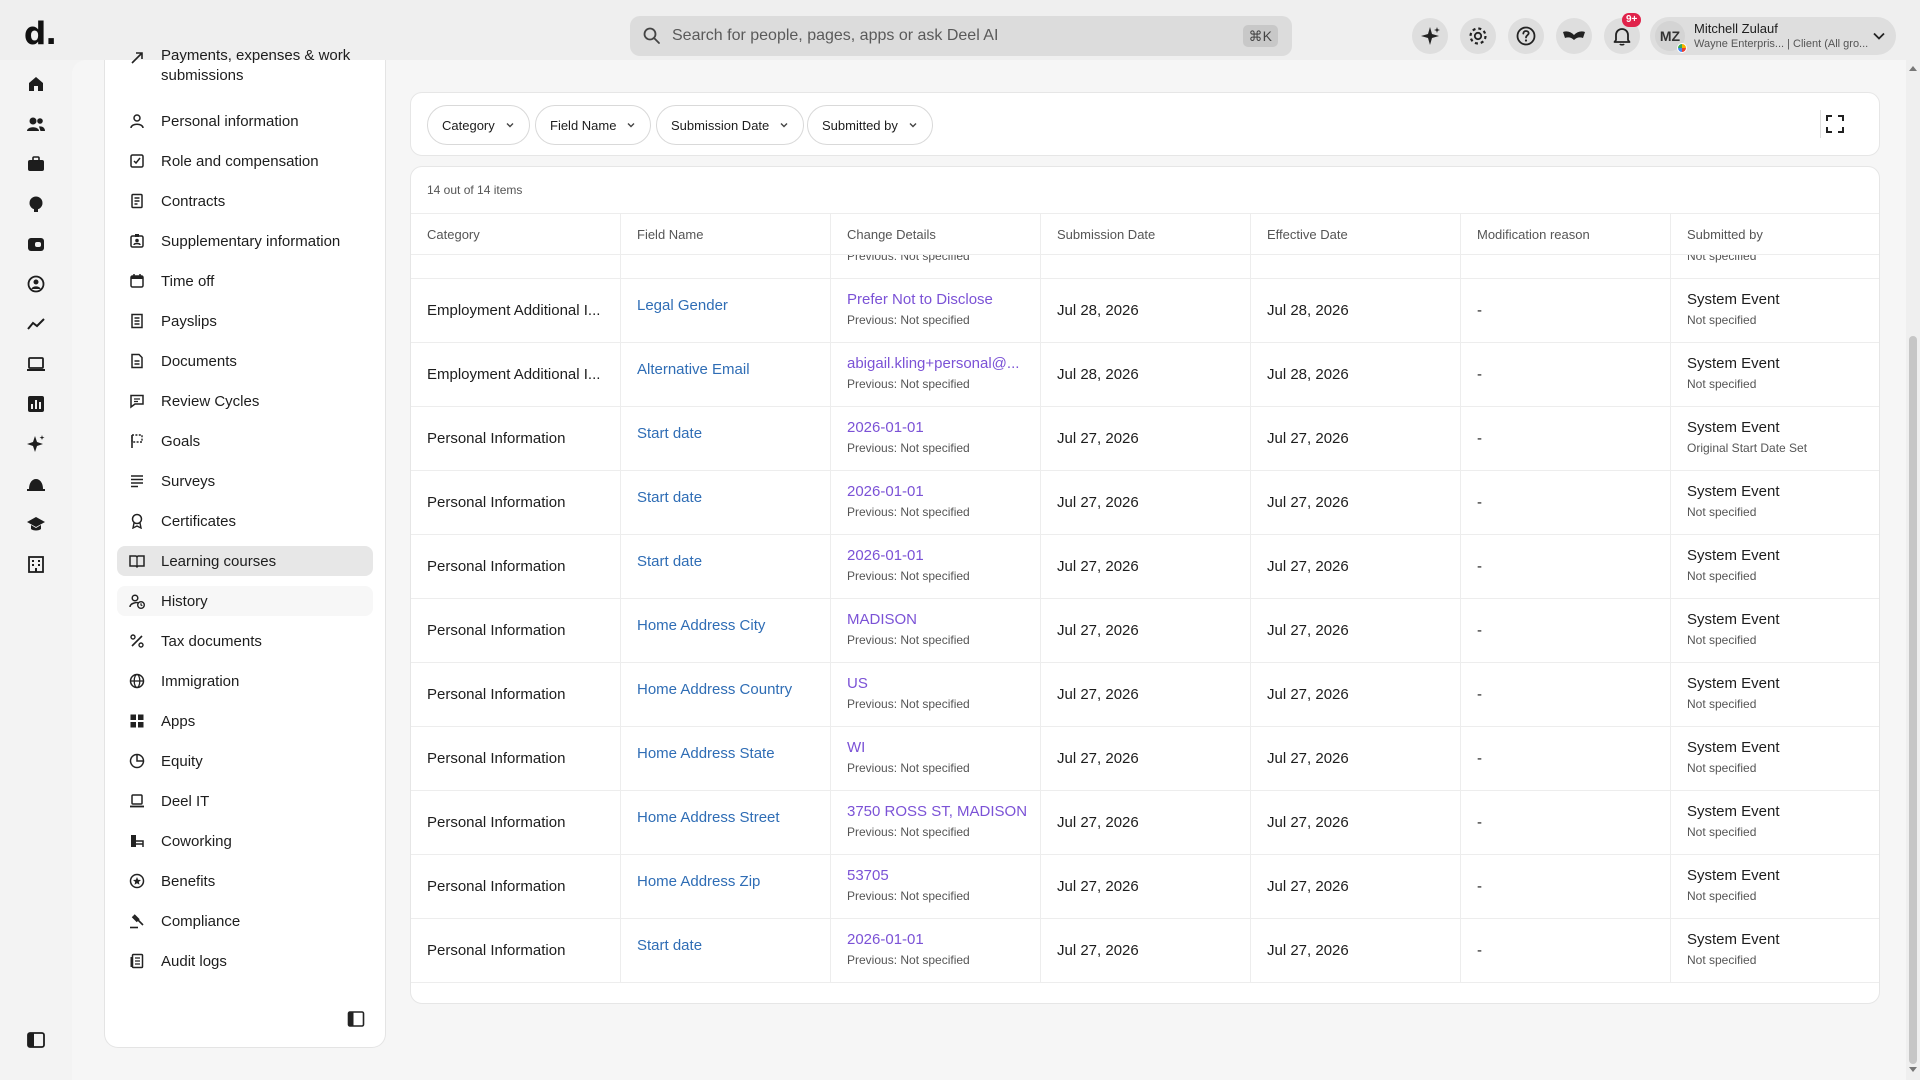 This screenshot has height=1080, width=1920. What do you see at coordinates (40, 34) in the screenshot?
I see `deel-logo: d.` at bounding box center [40, 34].